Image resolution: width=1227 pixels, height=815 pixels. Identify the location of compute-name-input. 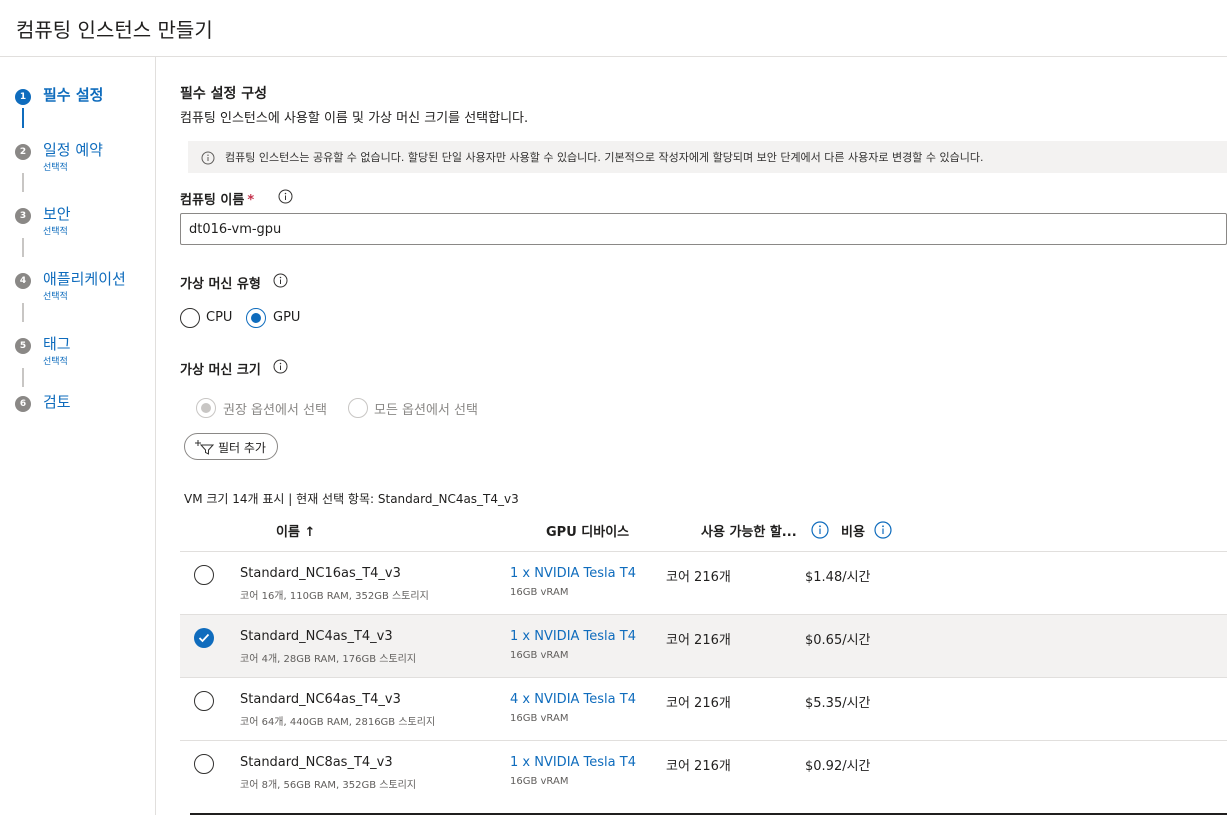
(703, 229).